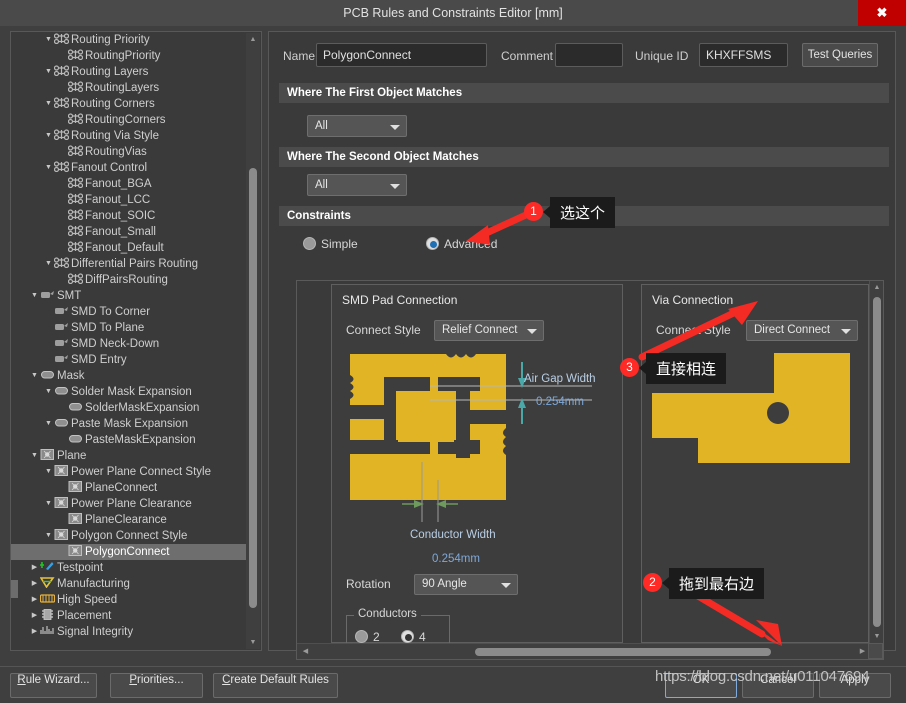 The width and height of the screenshot is (906, 703). Describe the element at coordinates (802, 330) in the screenshot. I see `via-connect-style-combo: Direct Connect` at that location.